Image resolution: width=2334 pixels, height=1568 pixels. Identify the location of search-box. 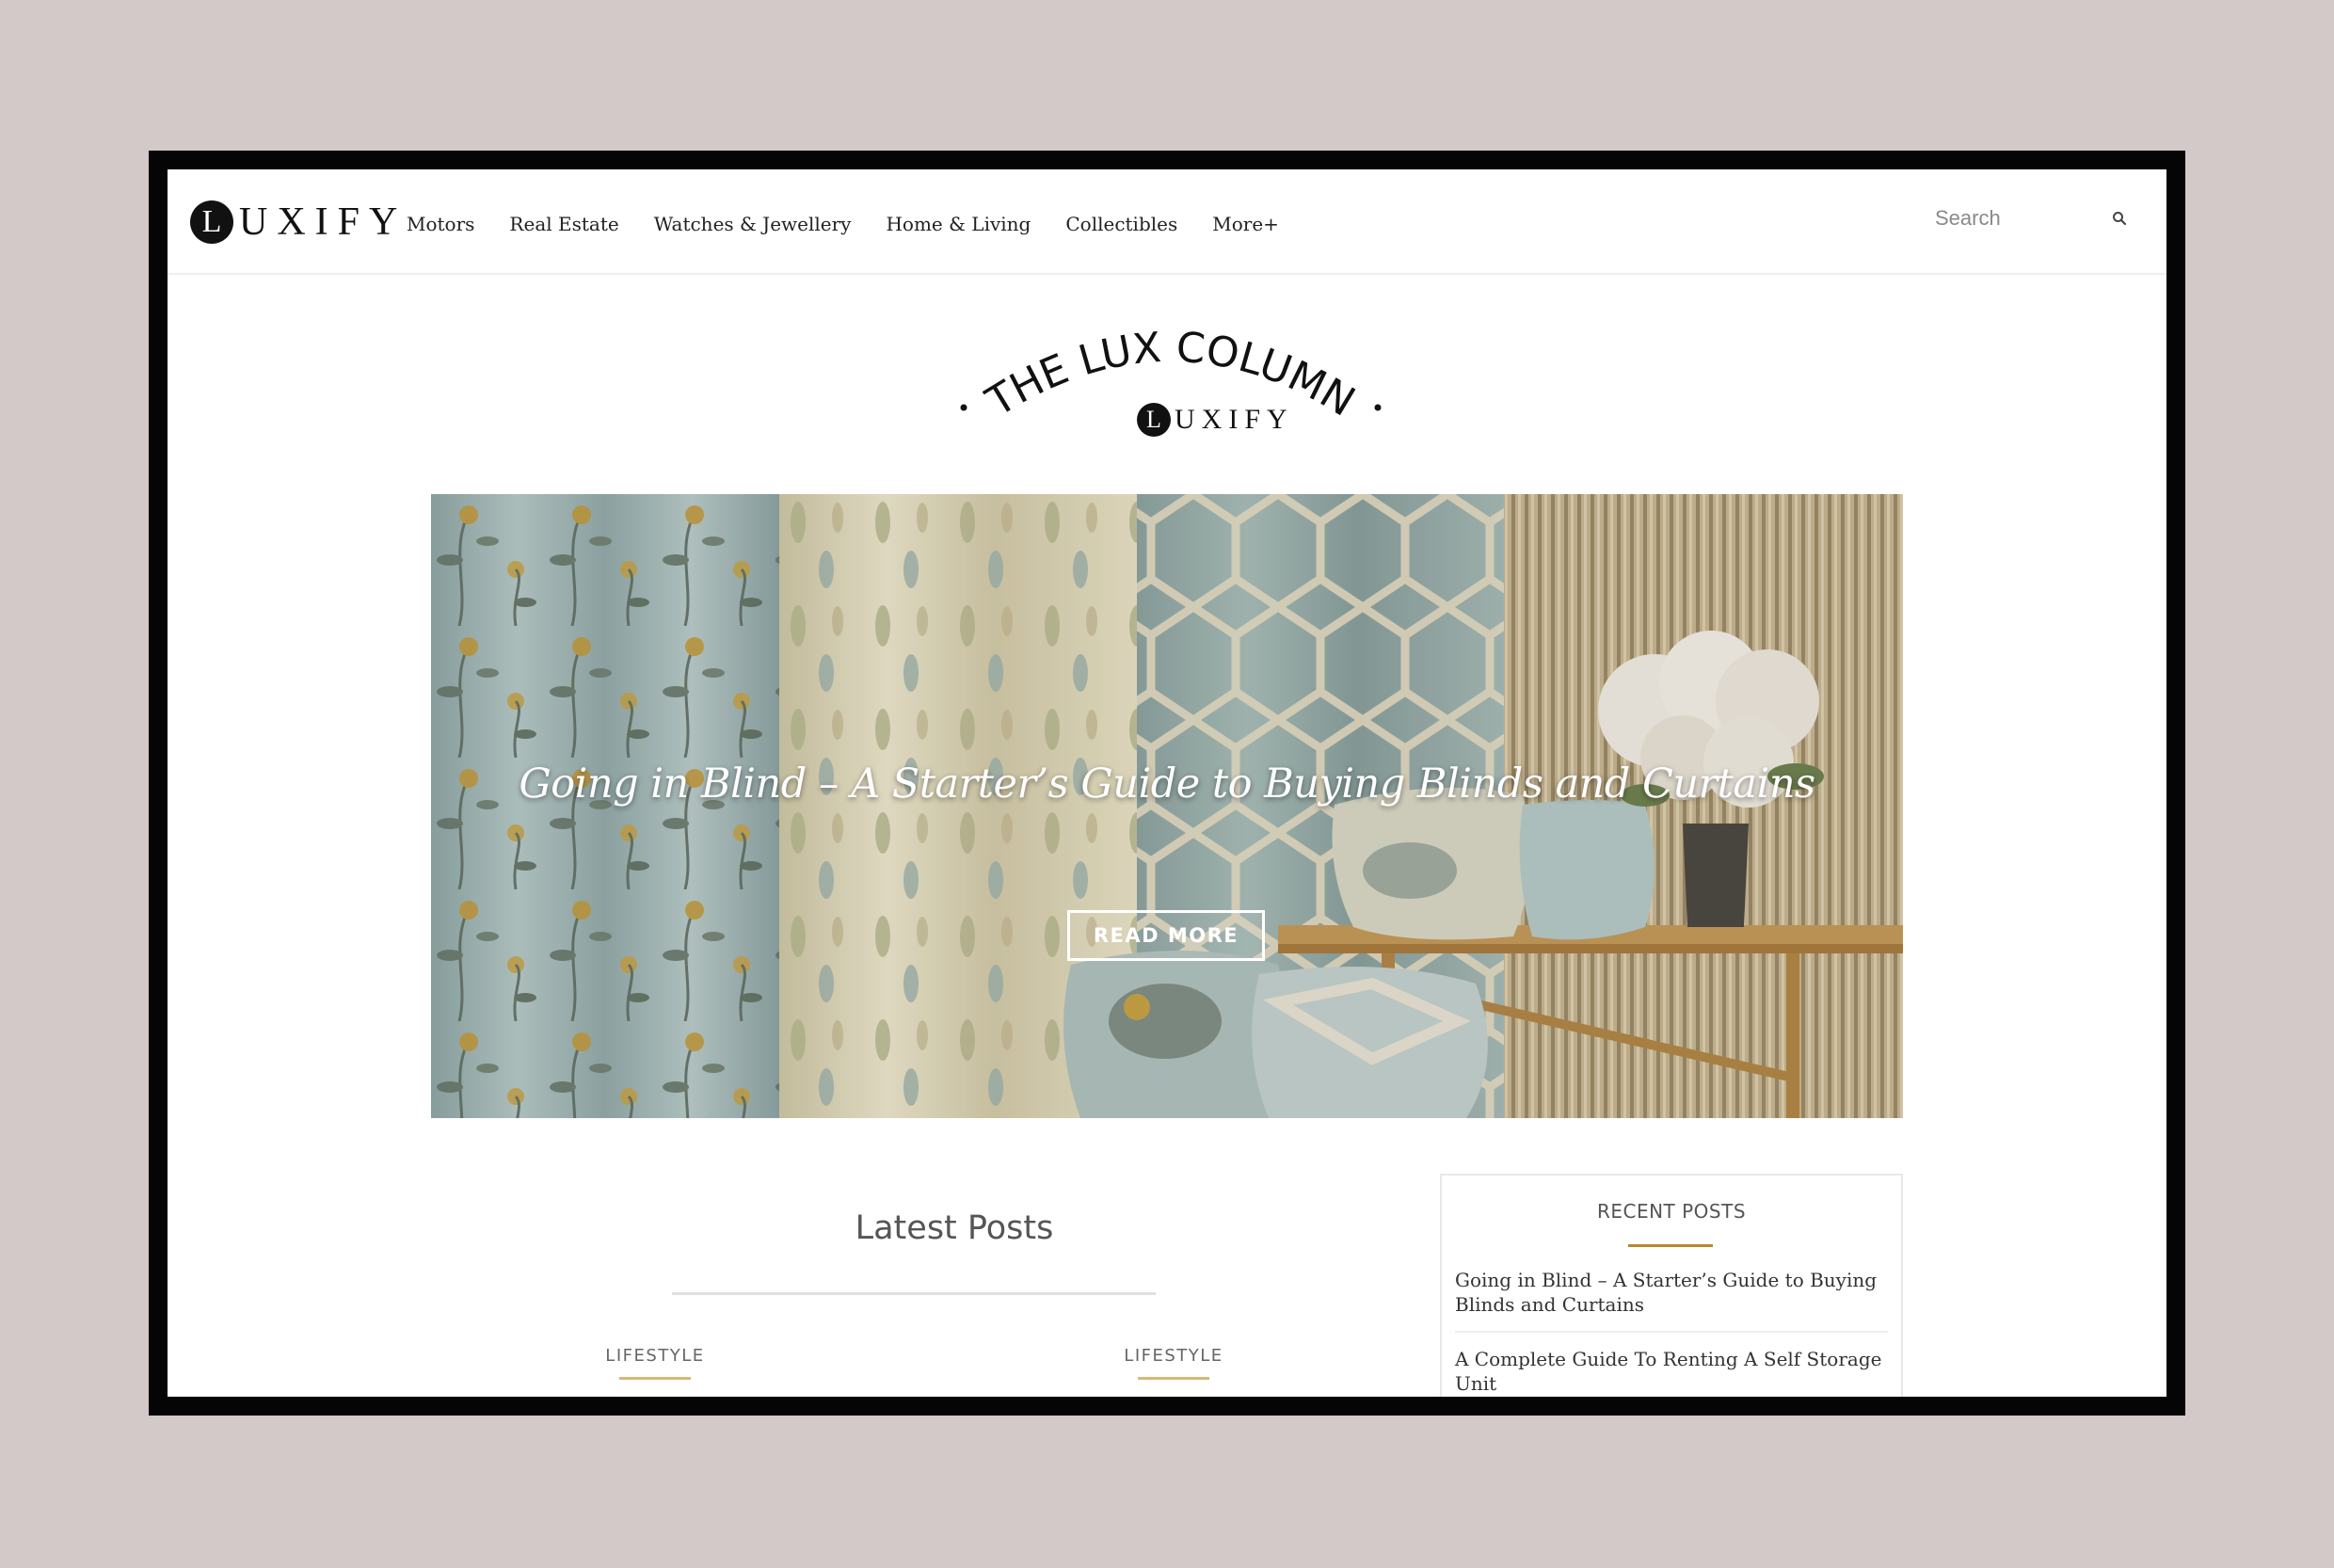
(2031, 218).